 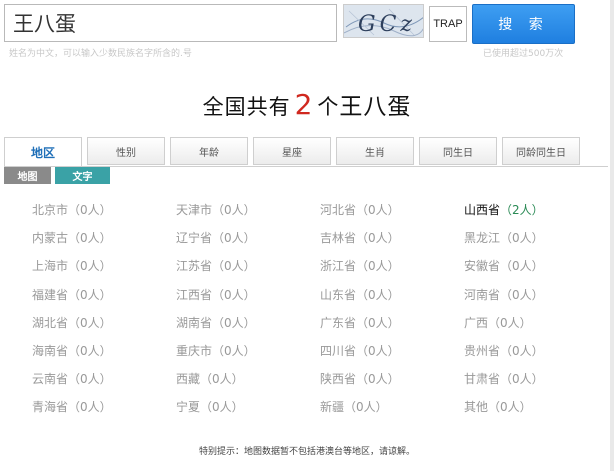 I want to click on captcha-text: GCz, so click(x=387, y=24).